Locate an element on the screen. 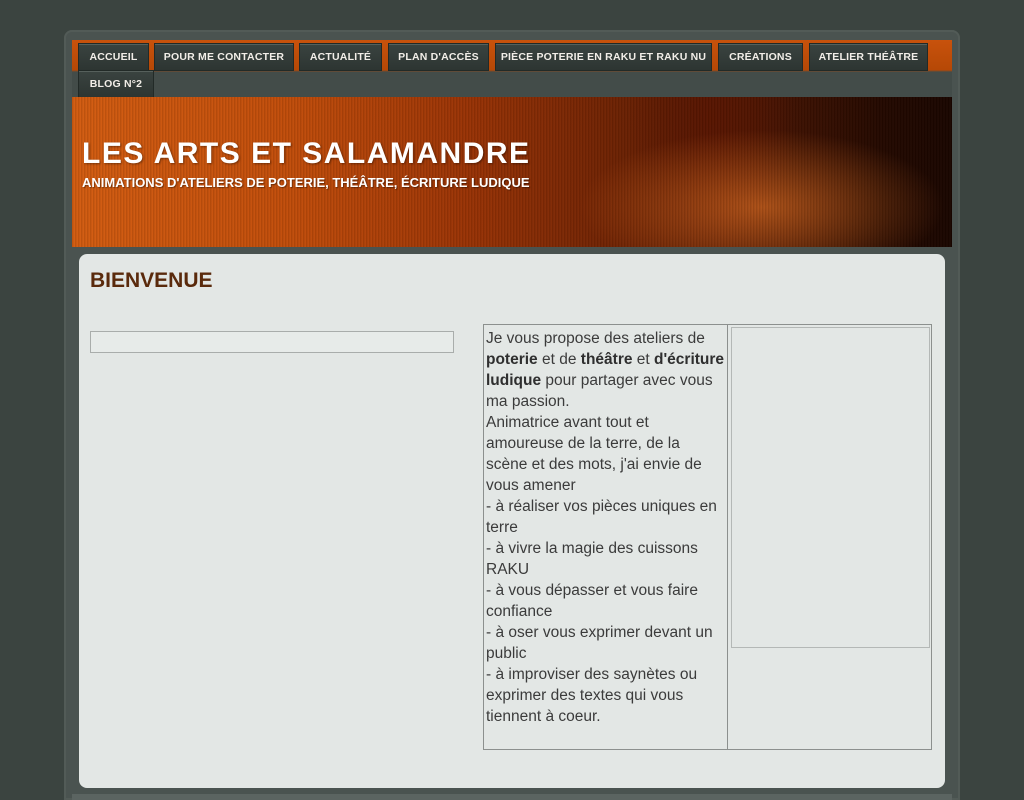 The image size is (1024, 800). nav-item-contact: POUR ME CONTACTER is located at coordinates (224, 57).